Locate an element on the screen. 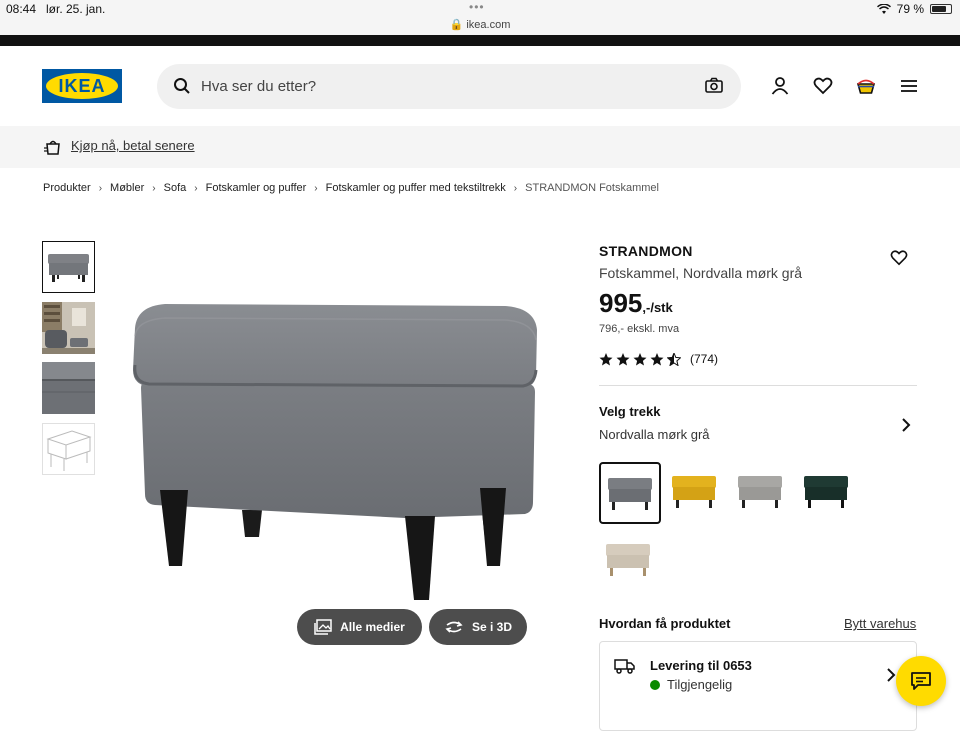 The height and width of the screenshot is (731, 960). search-input is located at coordinates (436, 86).